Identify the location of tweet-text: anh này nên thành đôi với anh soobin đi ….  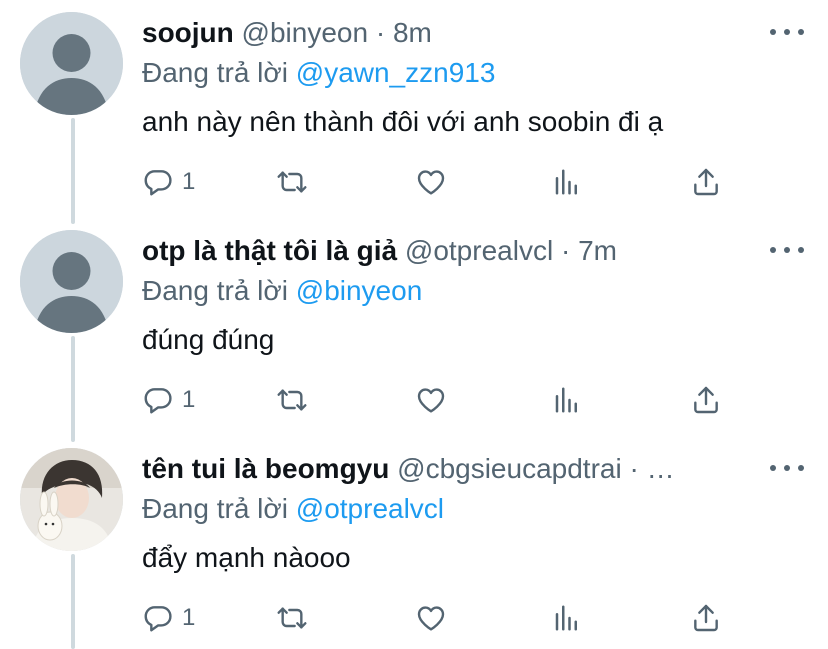
(403, 121).